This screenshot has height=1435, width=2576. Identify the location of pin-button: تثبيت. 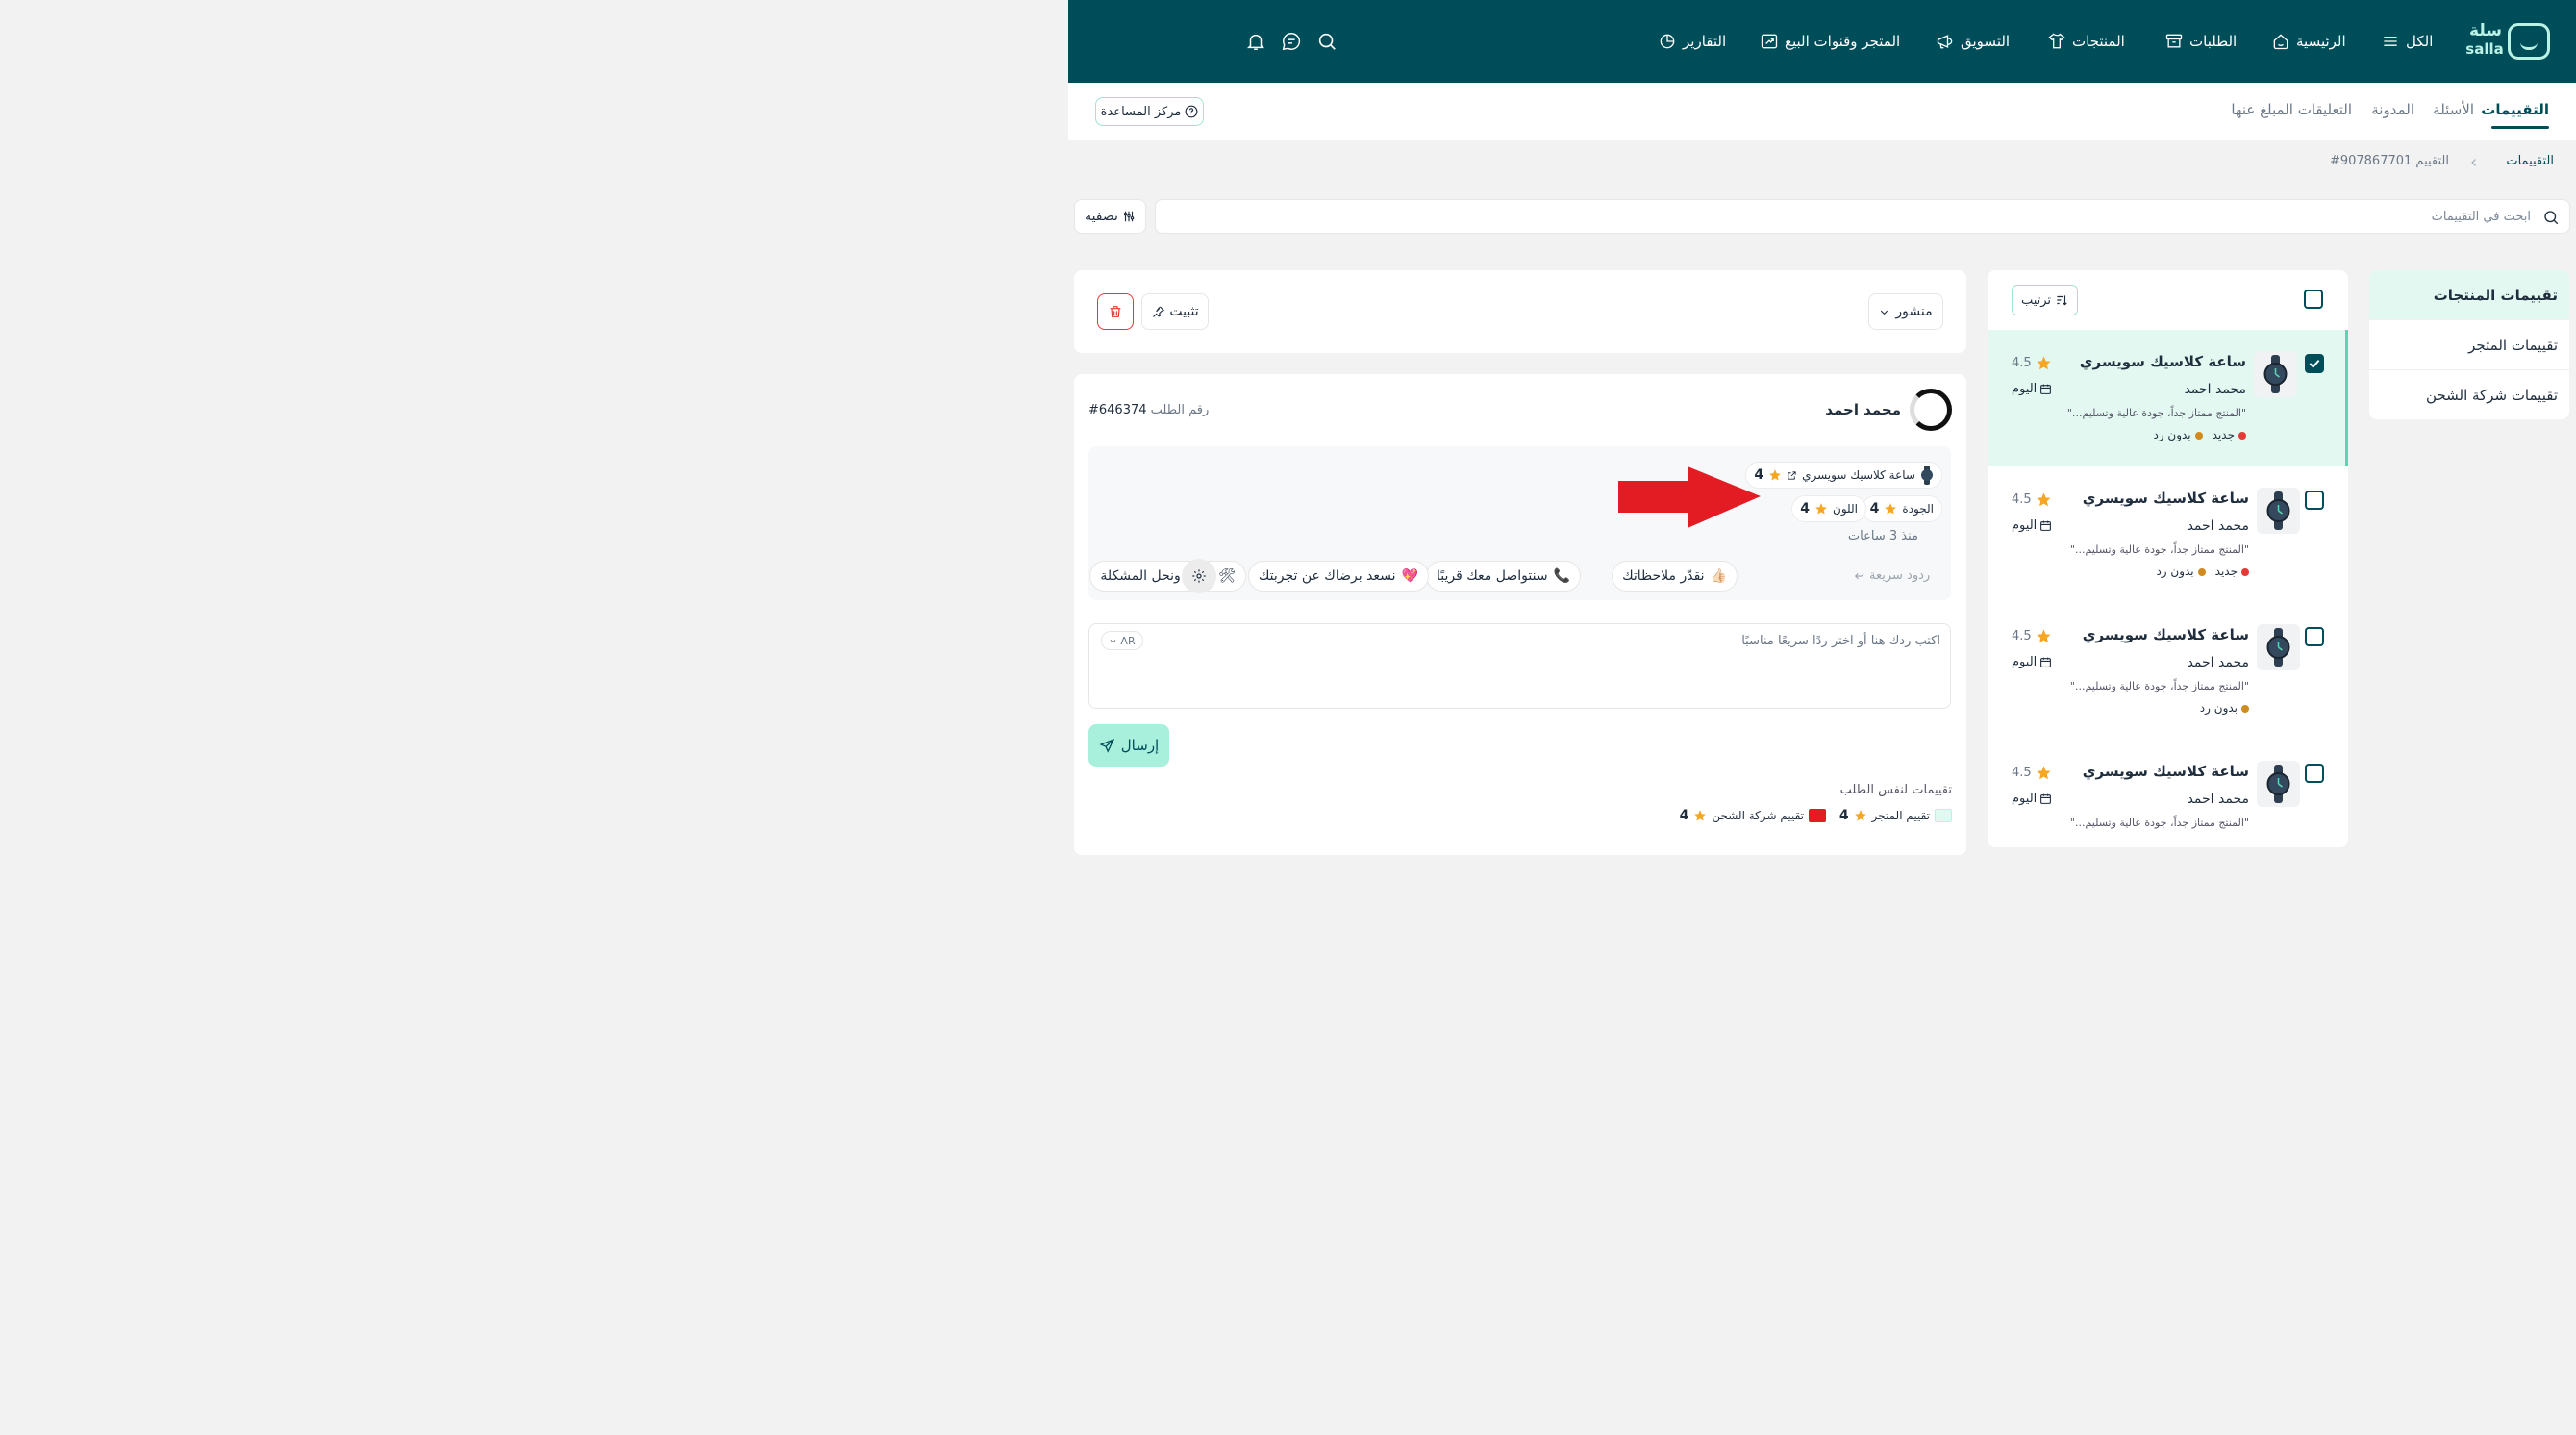
(1175, 311).